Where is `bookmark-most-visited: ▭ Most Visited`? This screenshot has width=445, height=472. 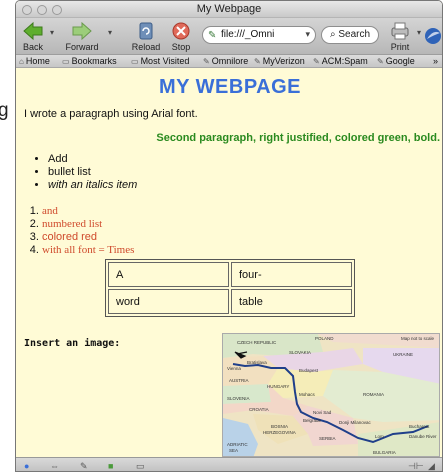
bookmark-most-visited: ▭ Most Visited is located at coordinates (160, 61).